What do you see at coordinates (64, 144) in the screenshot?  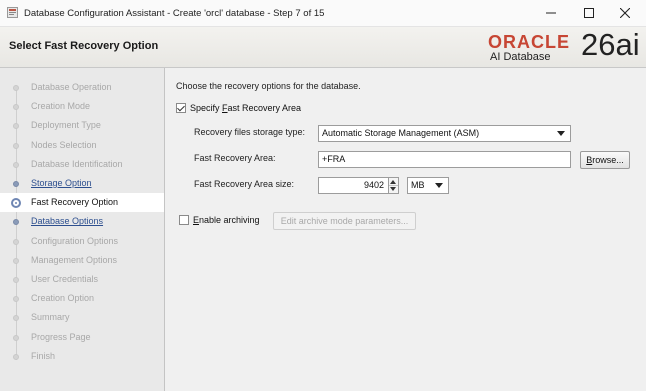 I see `step-label: Nodes Selection` at bounding box center [64, 144].